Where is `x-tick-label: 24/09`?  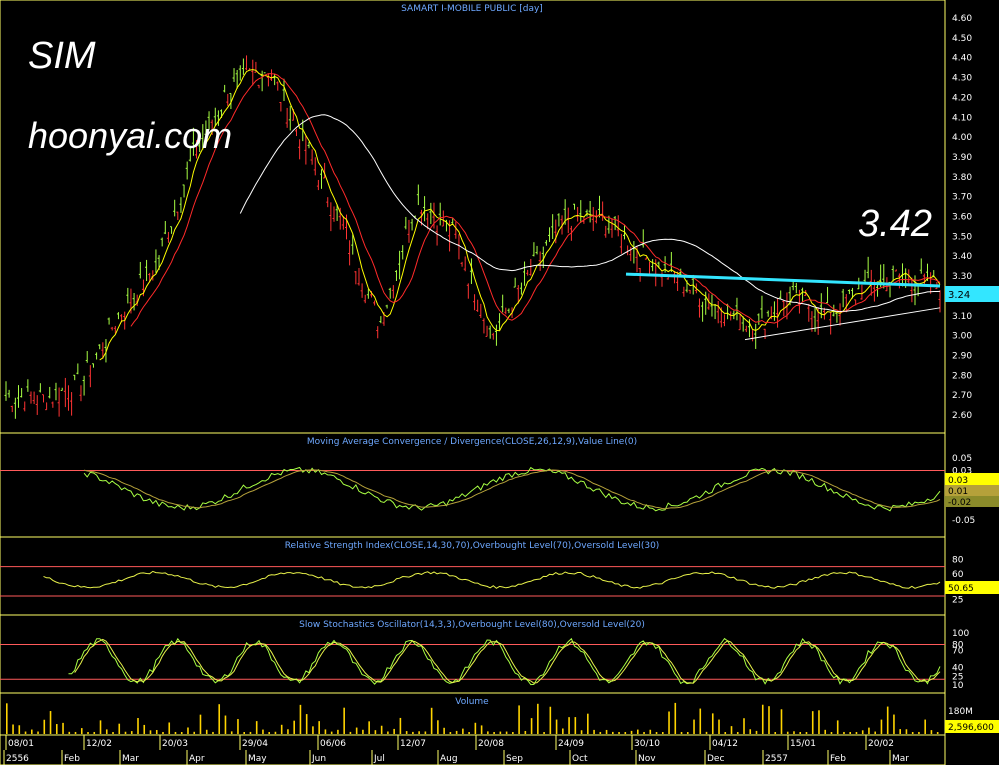
x-tick-label: 24/09 is located at coordinates (571, 744).